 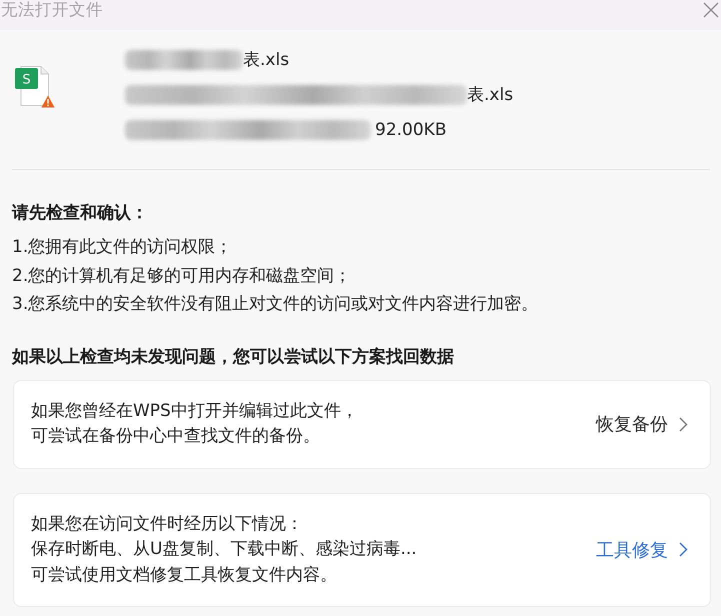 I want to click on file-size: 92.00KB, so click(x=410, y=130).